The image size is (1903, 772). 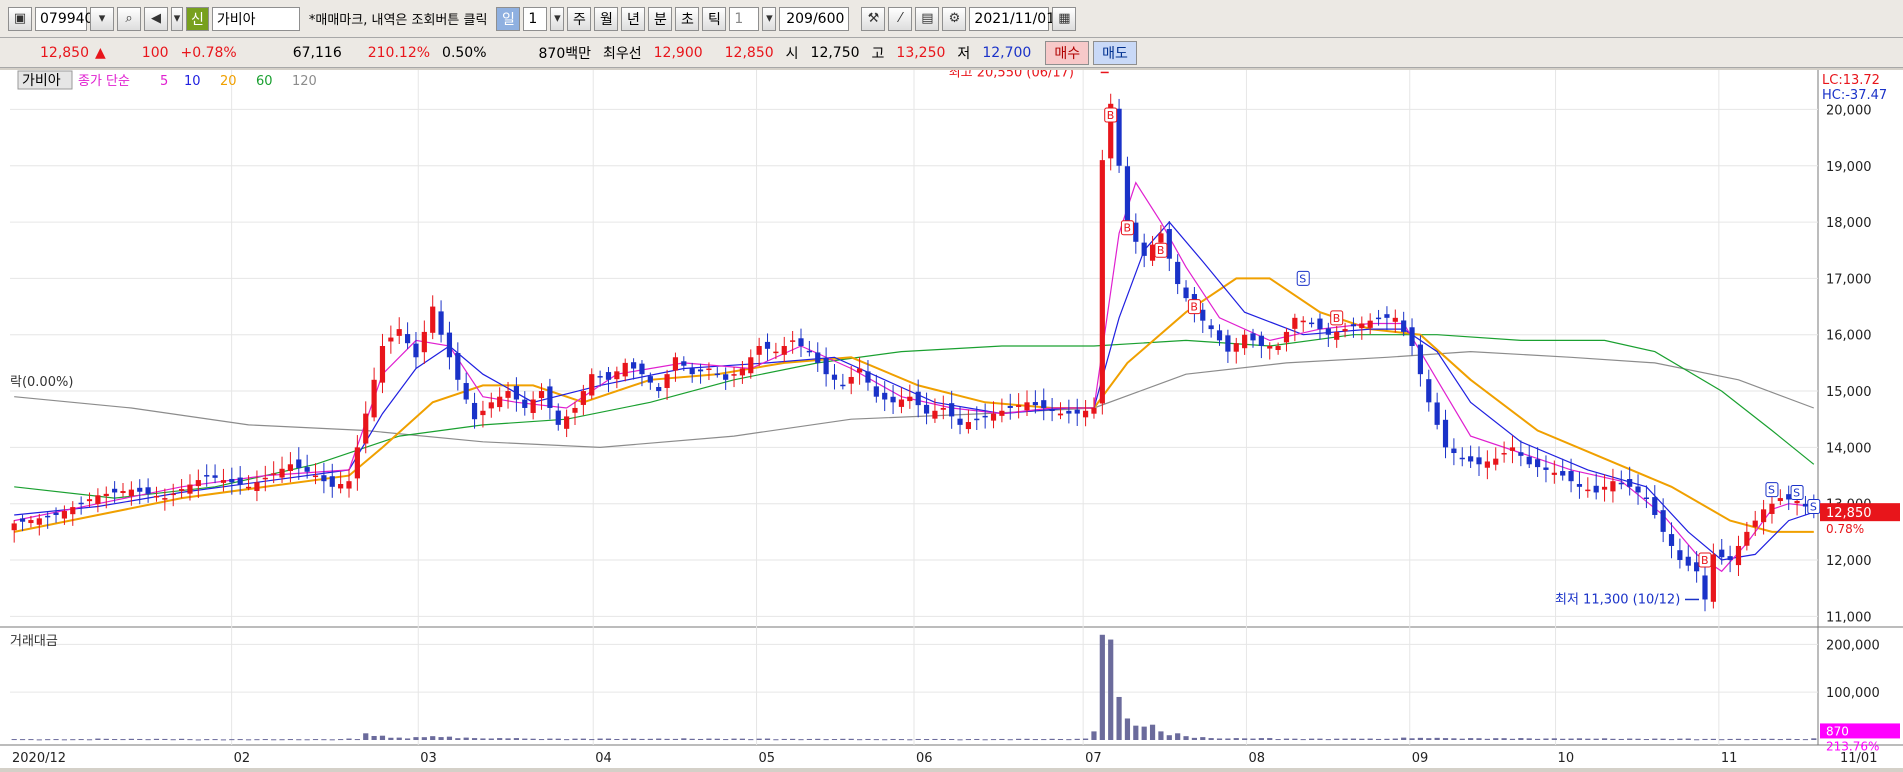 I want to click on buy-button: 매수, so click(x=1067, y=52).